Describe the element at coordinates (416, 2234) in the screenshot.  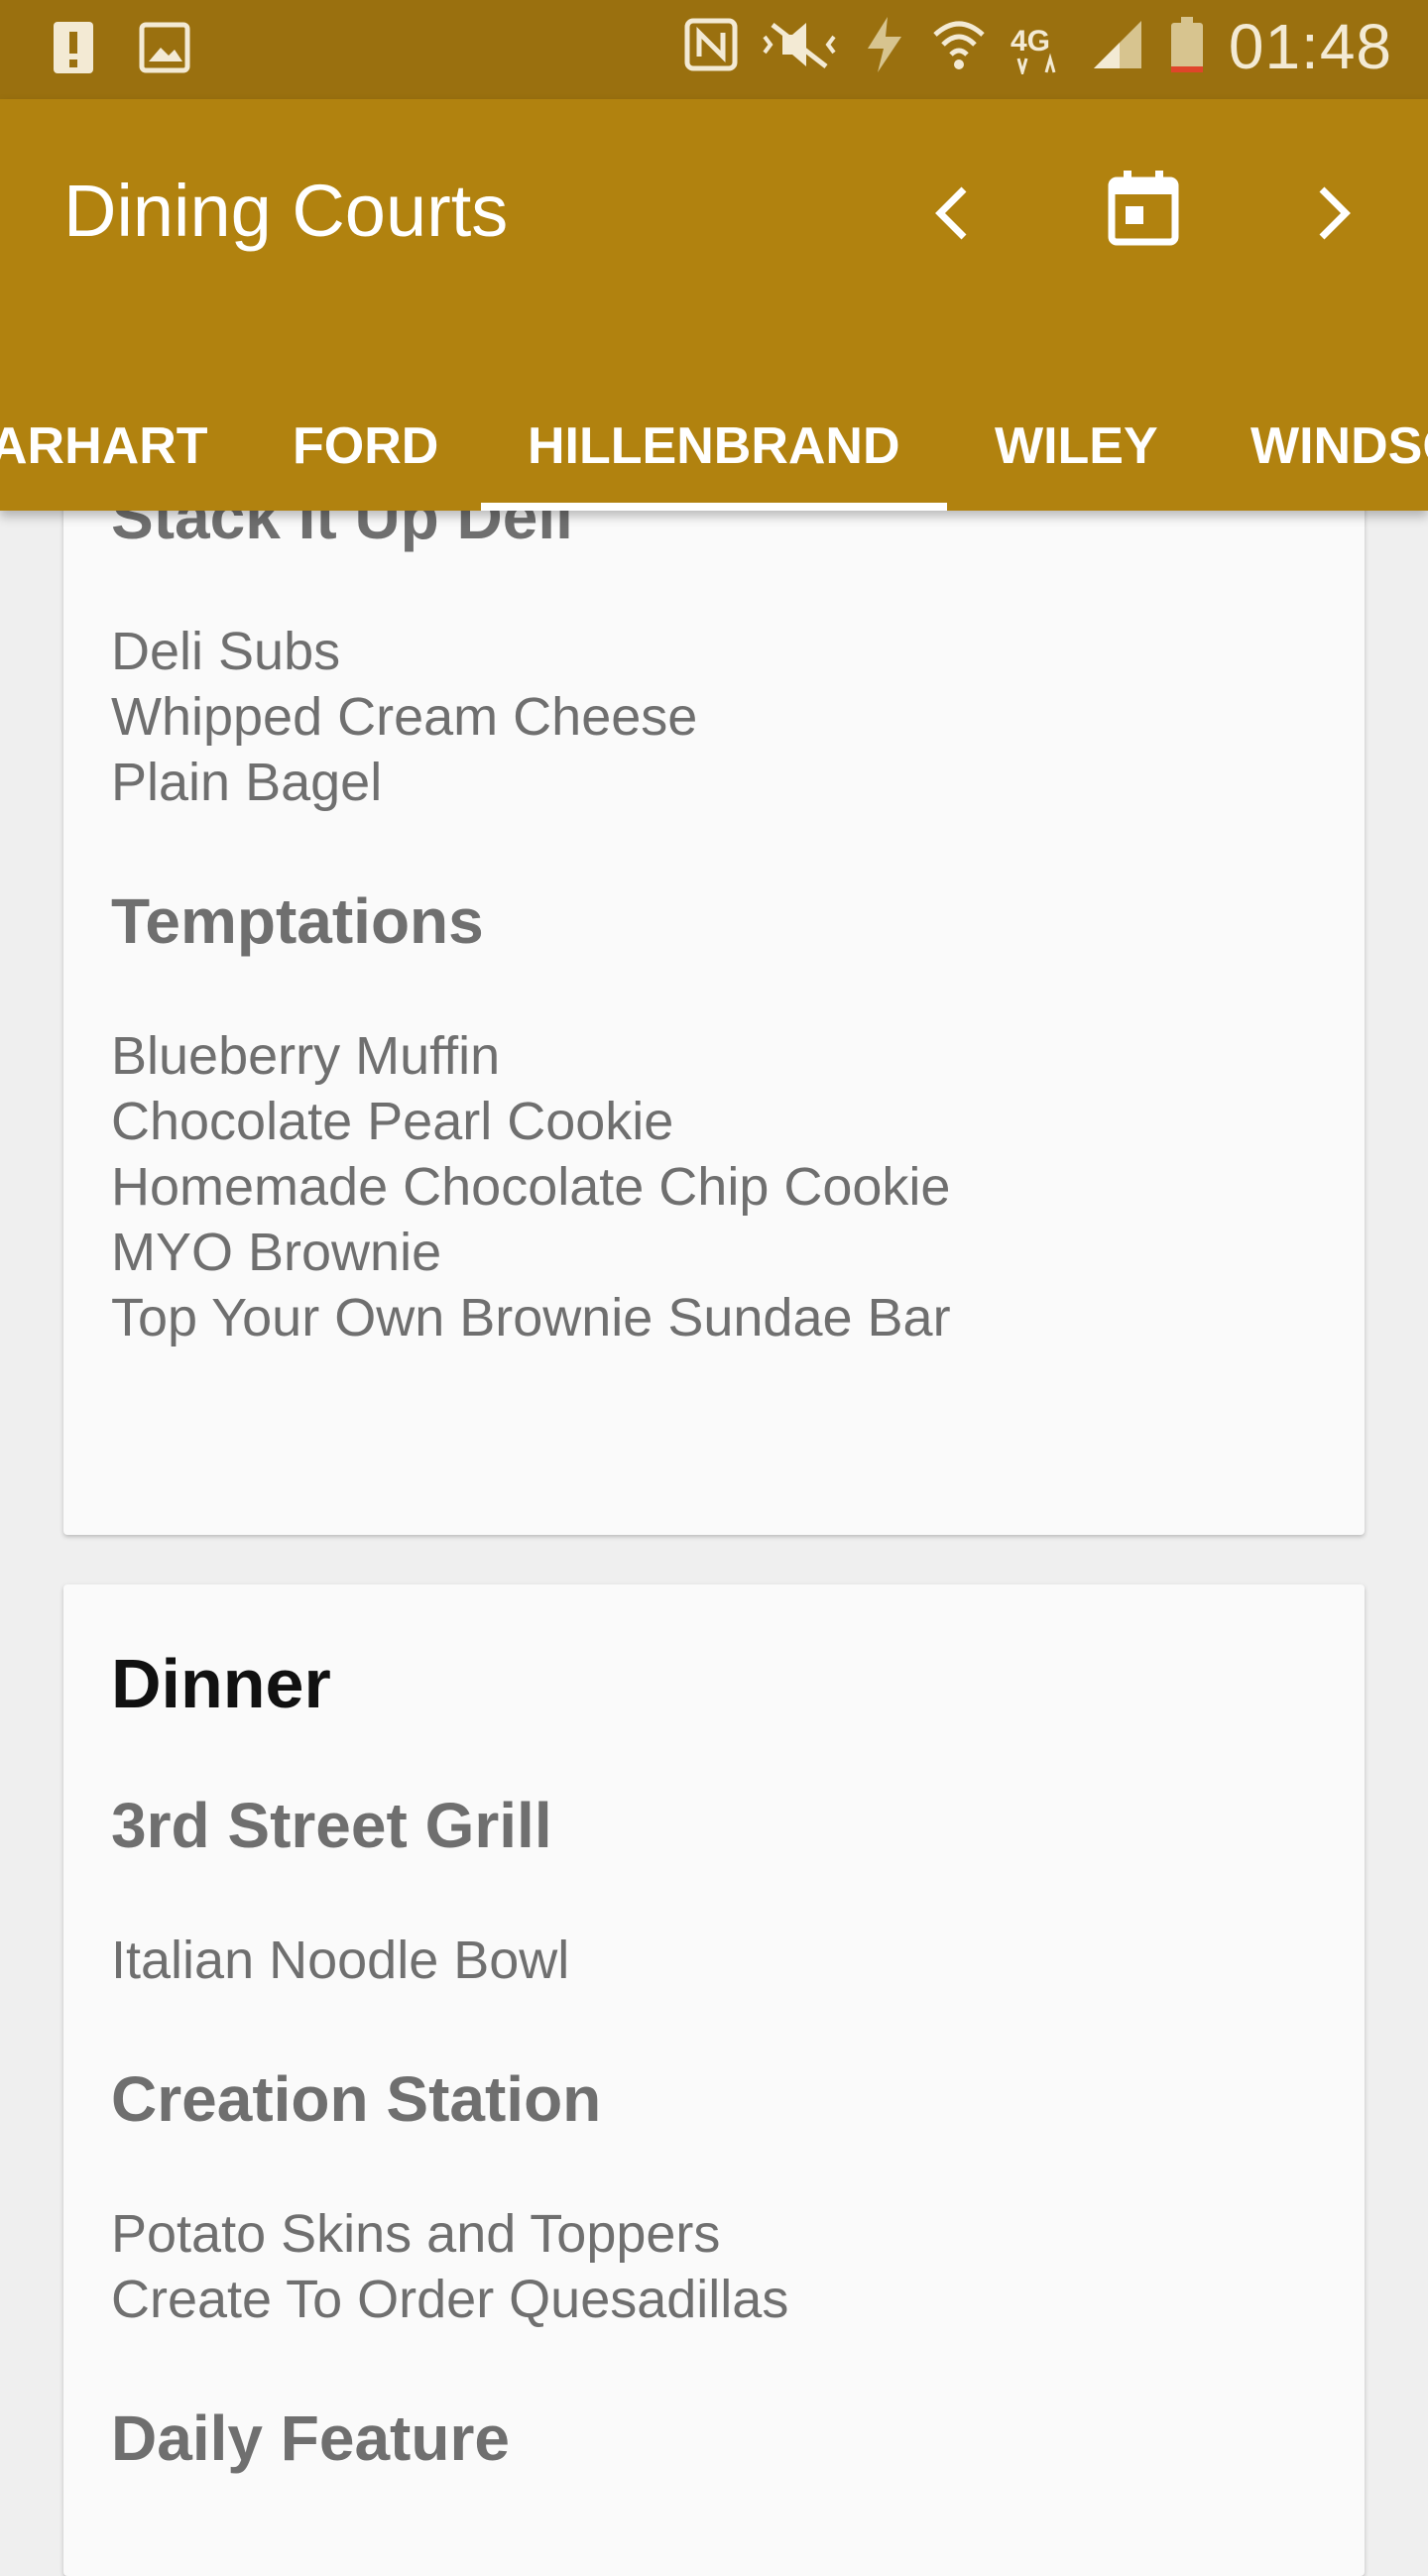
I see `menu-item: Potato Skins and Toppers` at that location.